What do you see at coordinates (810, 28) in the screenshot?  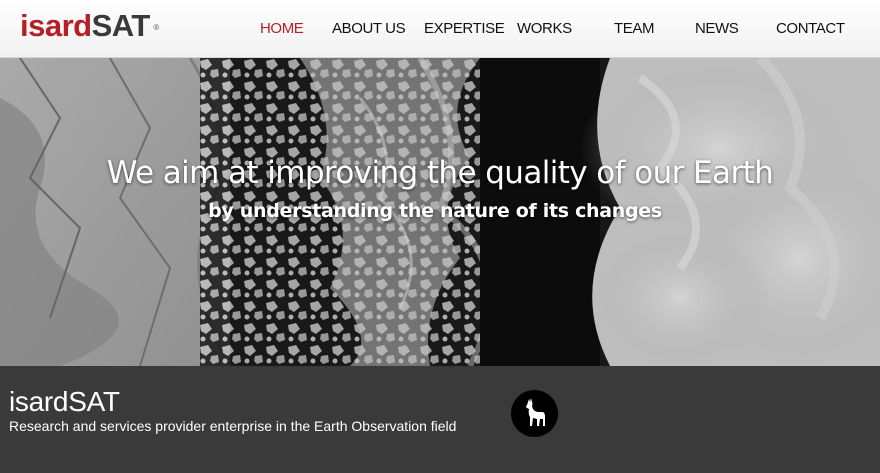 I see `nav-item-contact: CONTACT` at bounding box center [810, 28].